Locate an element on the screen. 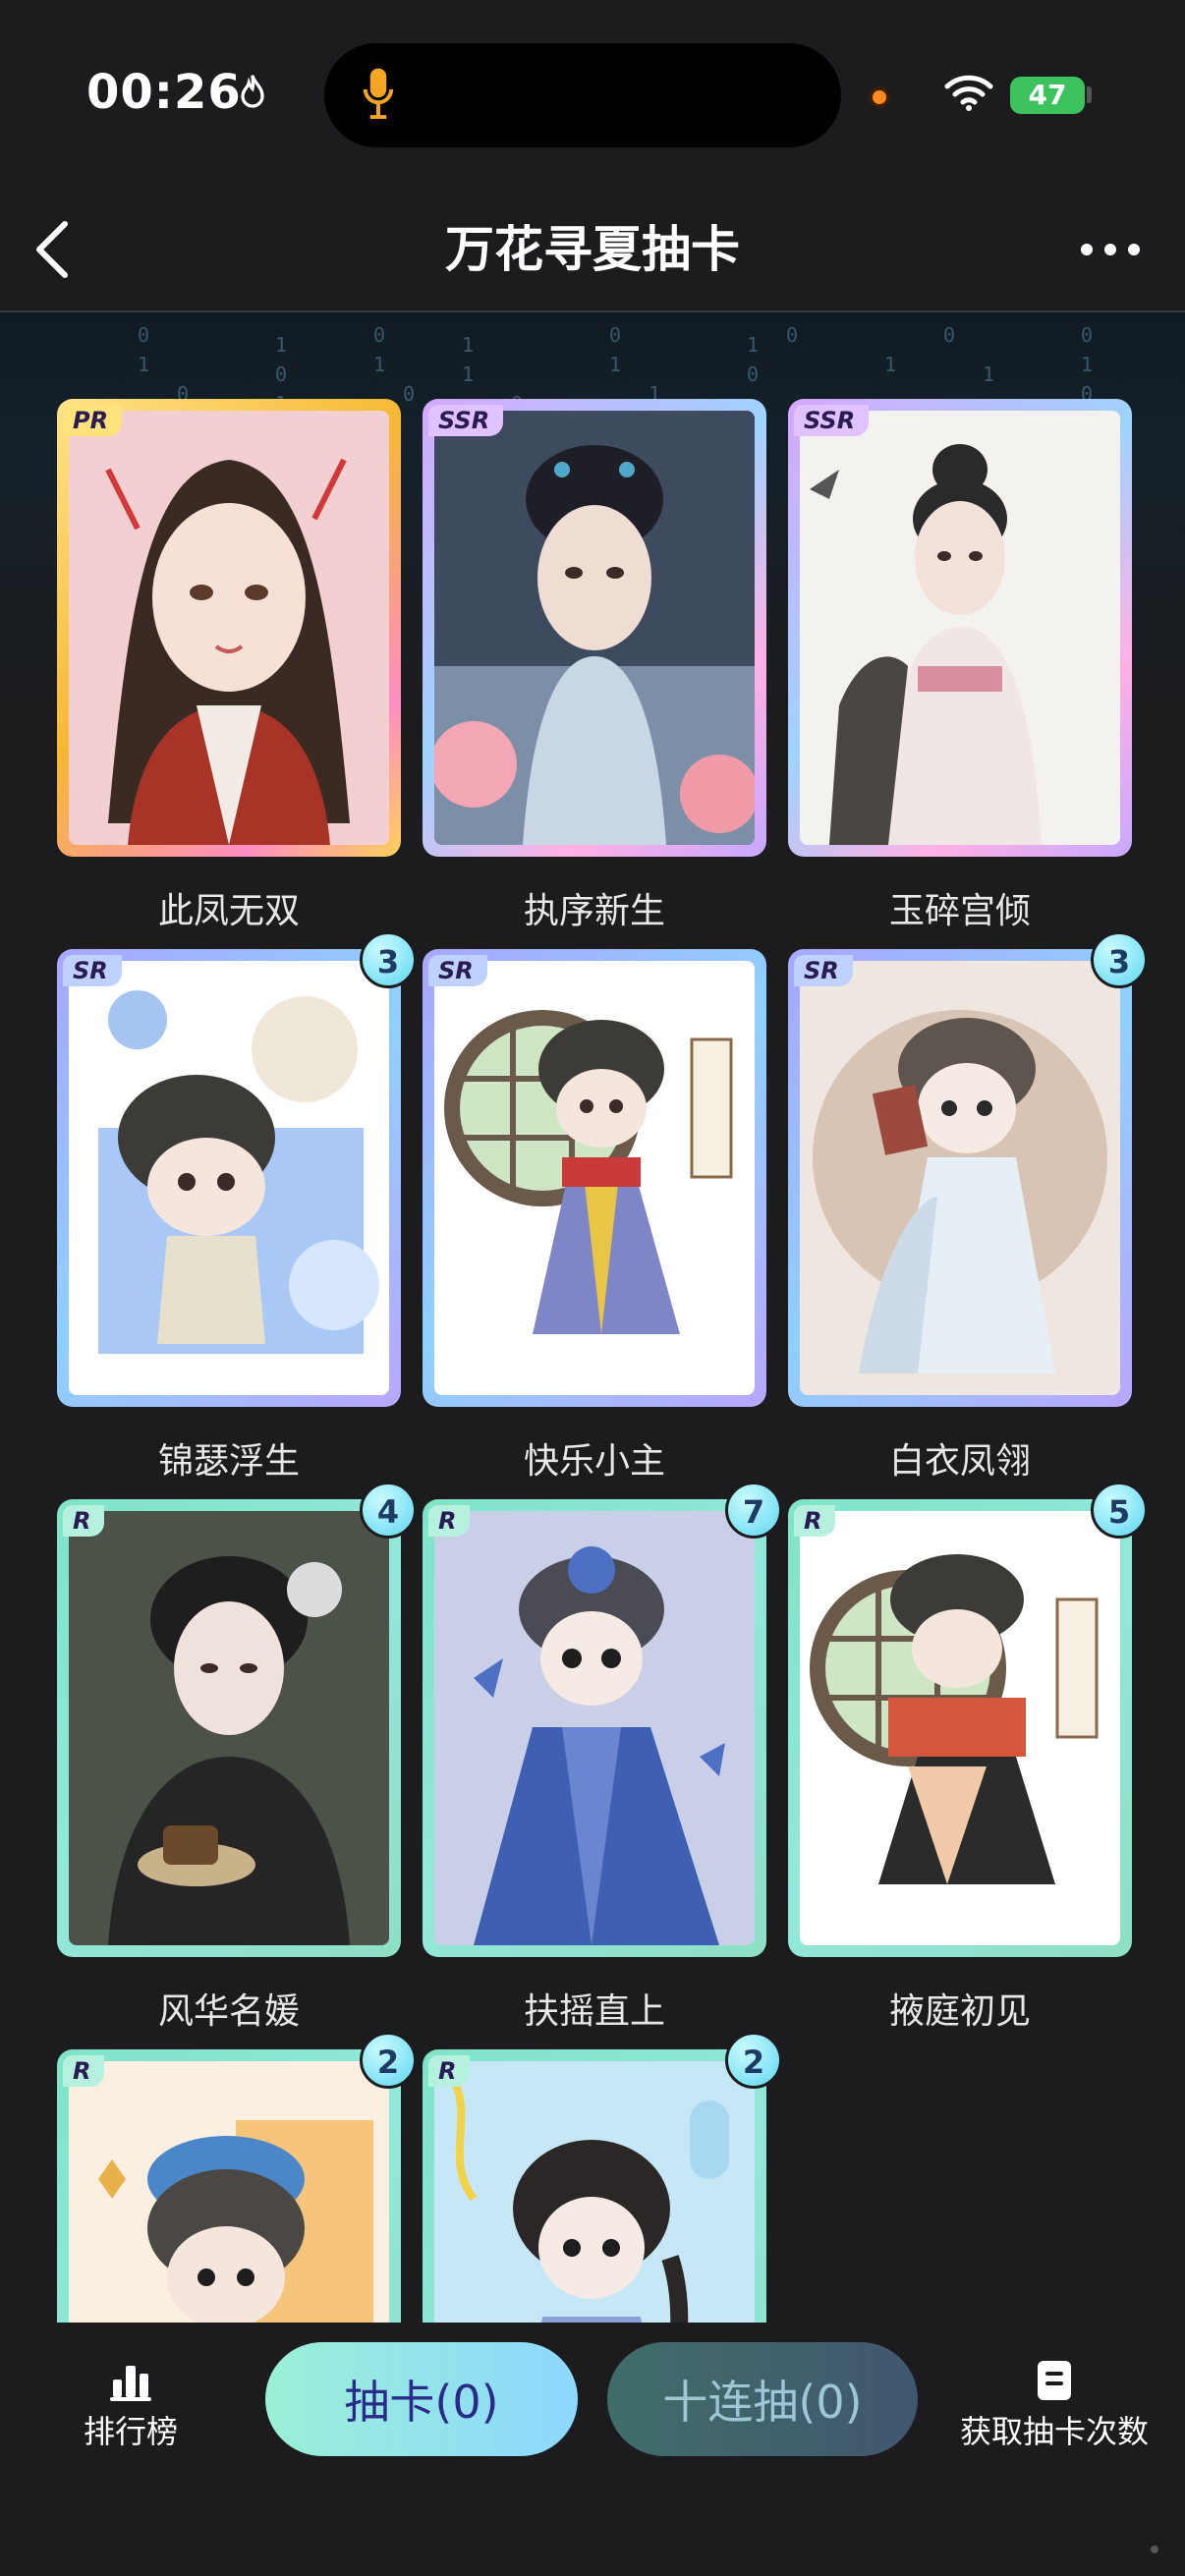 The image size is (1185, 2576). rarity-badge: PR is located at coordinates (93, 420).